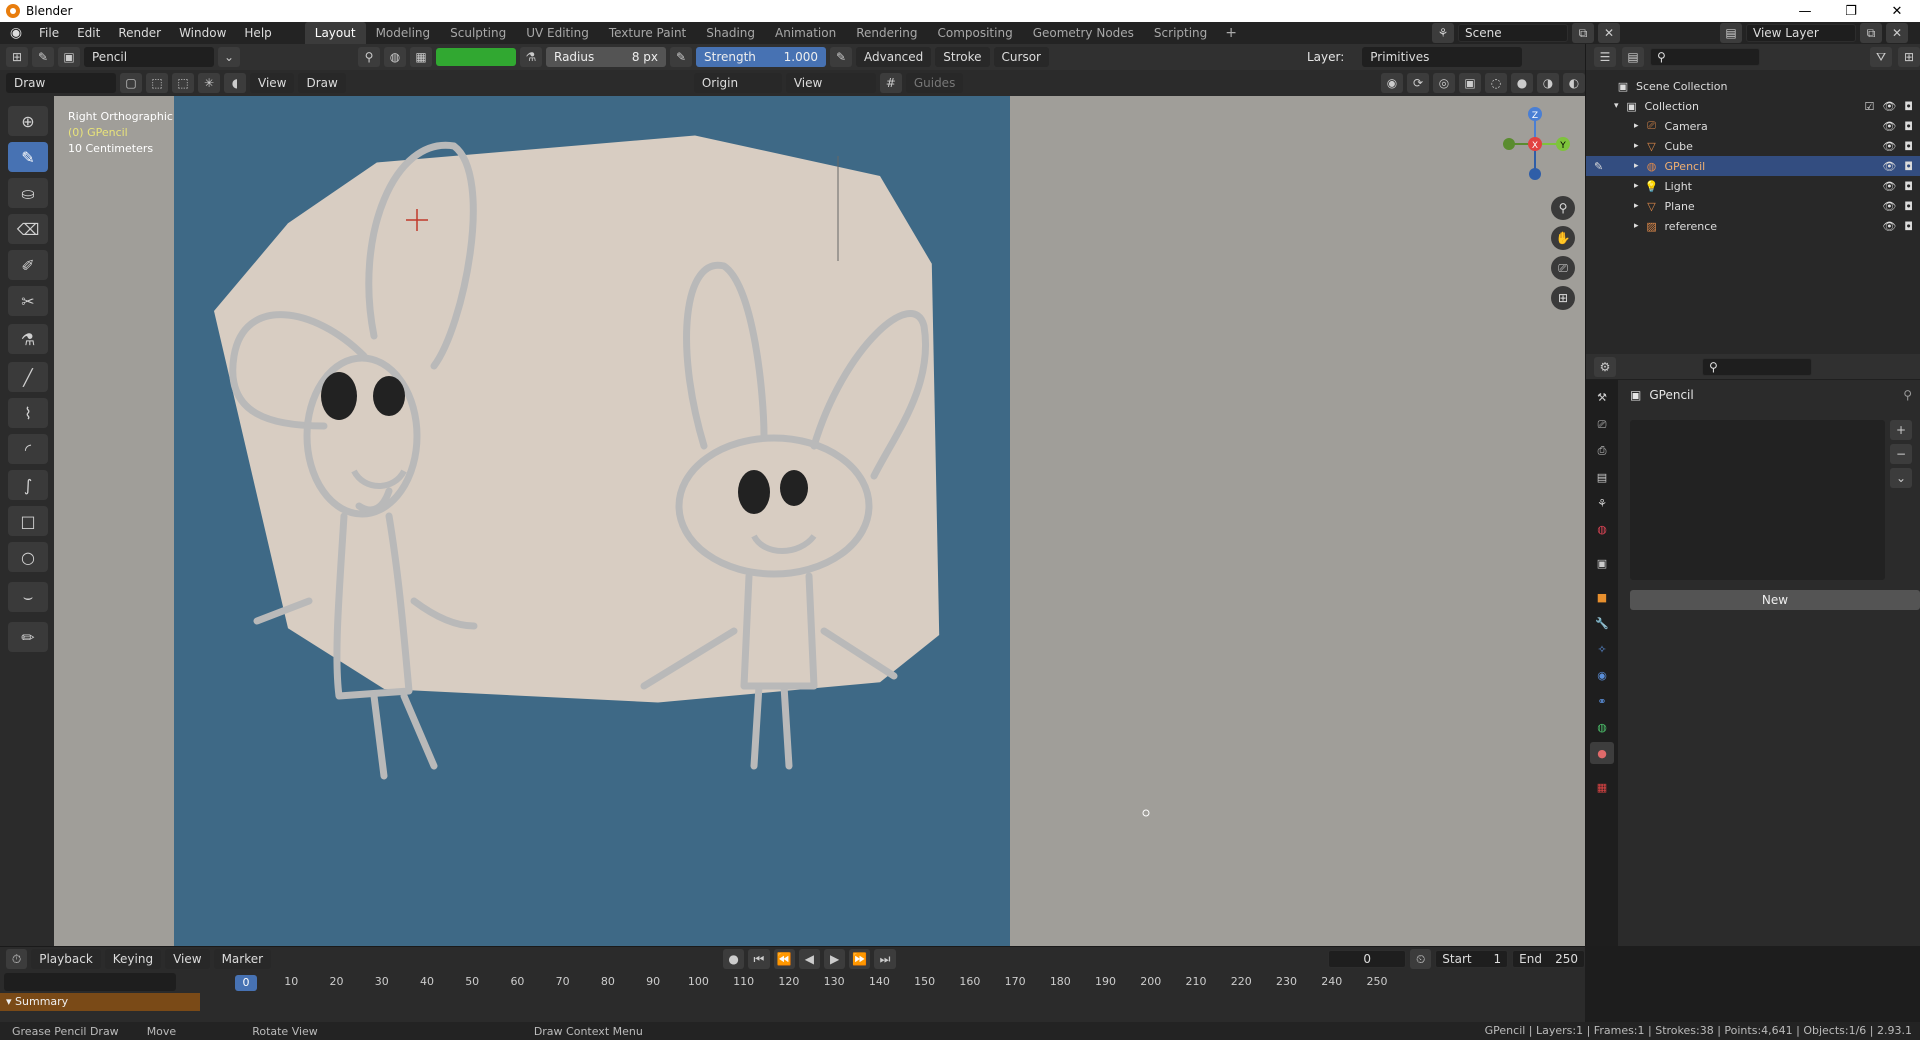  I want to click on eyedropper-tool-icon: ⚗, so click(28, 339).